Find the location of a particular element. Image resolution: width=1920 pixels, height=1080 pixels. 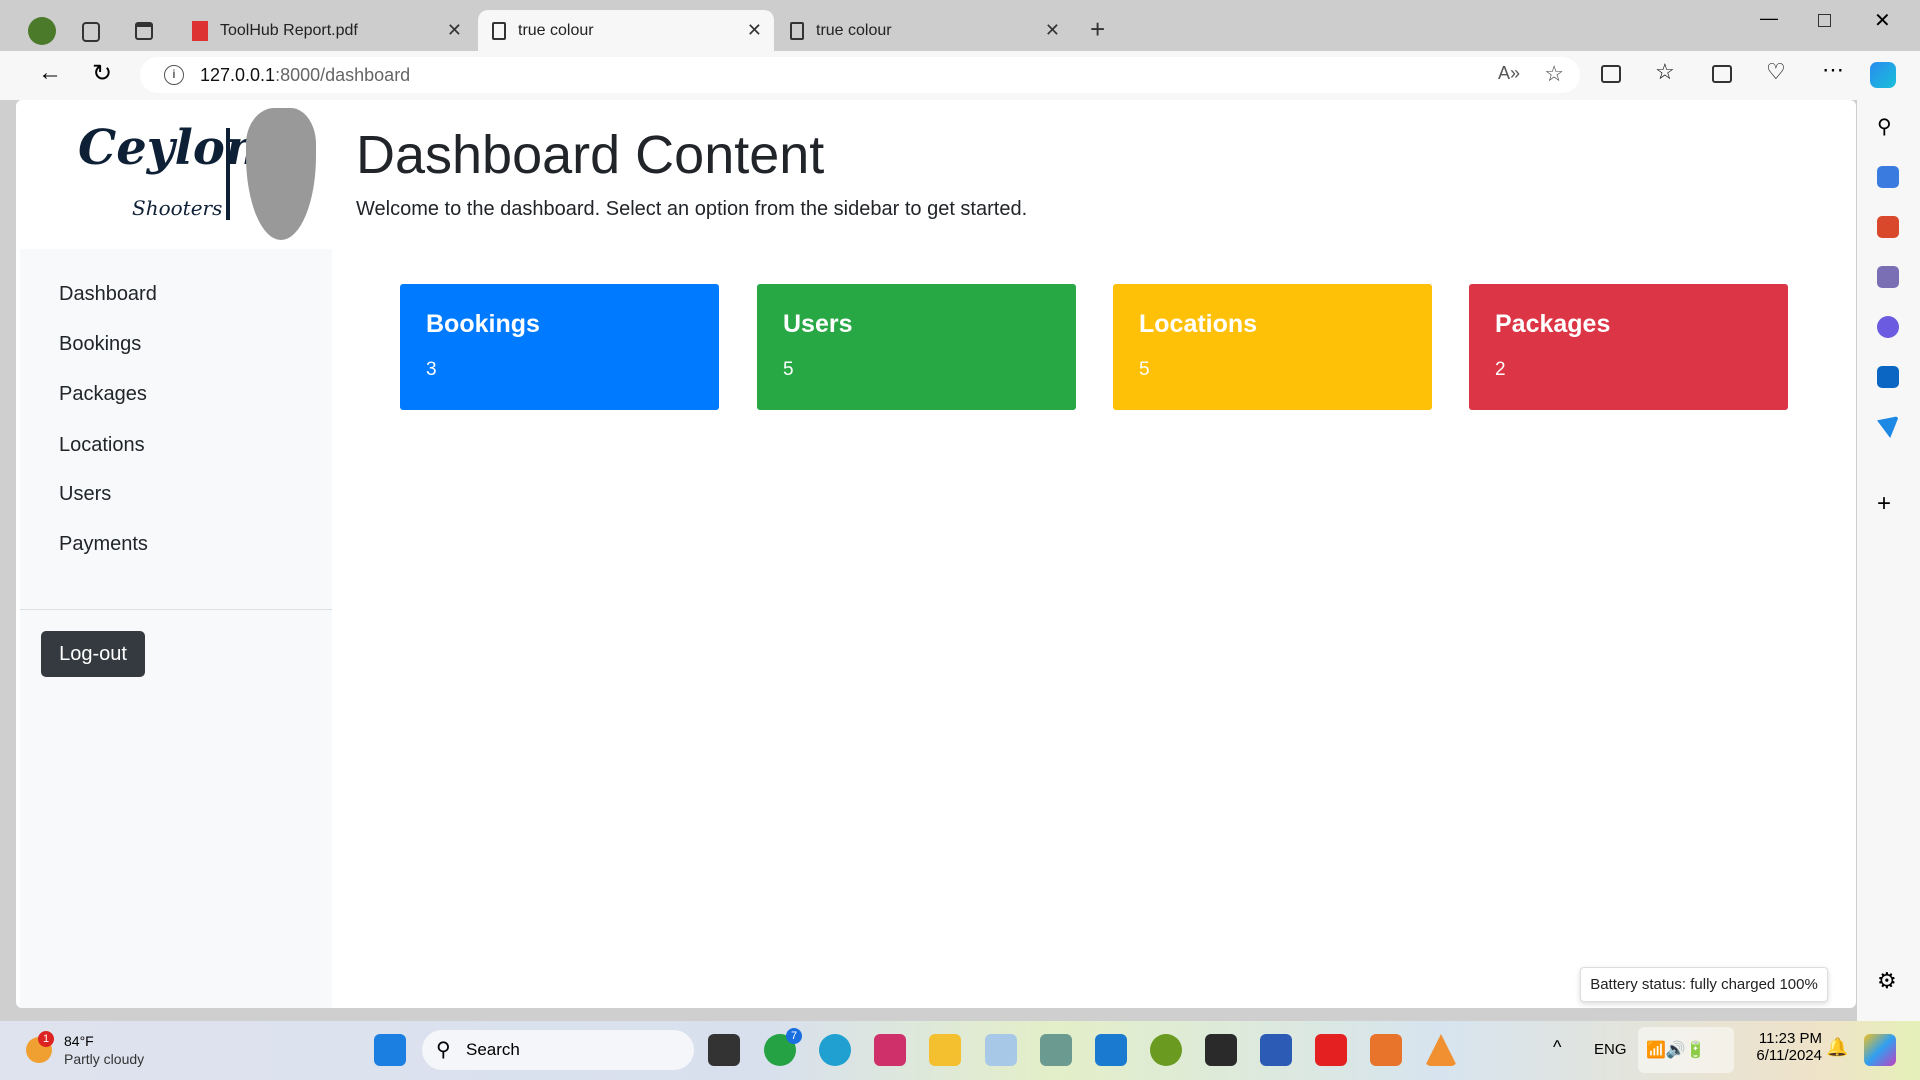

show-hidden-icons: ^ is located at coordinates (1557, 1047).